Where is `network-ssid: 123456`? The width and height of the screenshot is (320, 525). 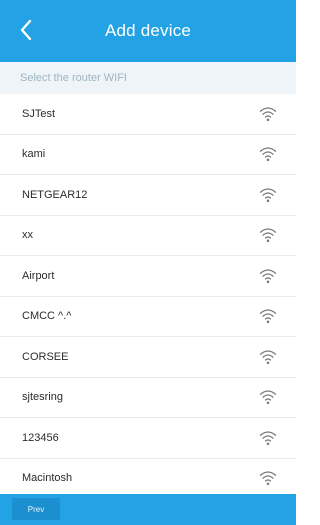
network-ssid: 123456 is located at coordinates (40, 437).